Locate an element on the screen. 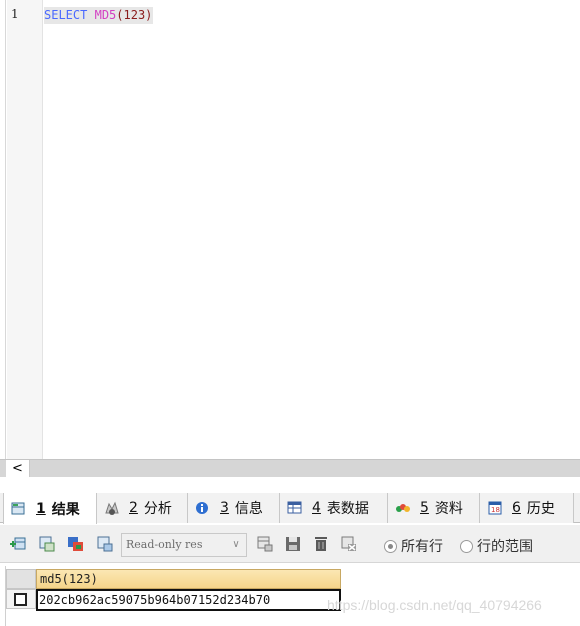  delete-icon is located at coordinates (321, 544).